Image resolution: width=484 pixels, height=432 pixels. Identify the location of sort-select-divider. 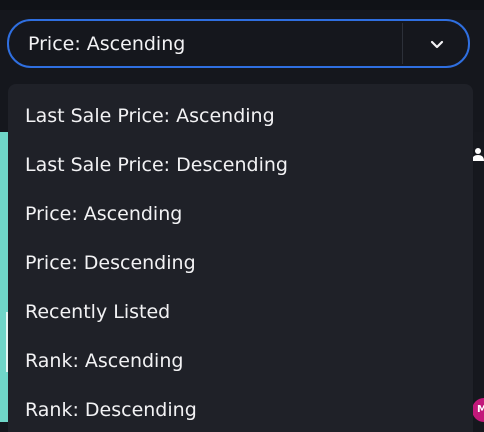
(402, 43).